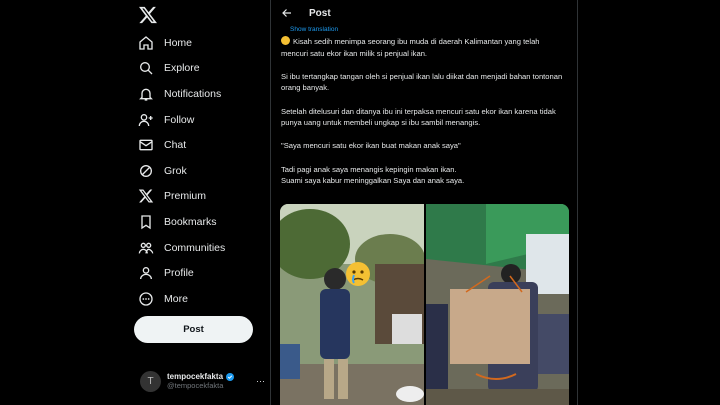  I want to click on photo-2-illustration, so click(497, 304).